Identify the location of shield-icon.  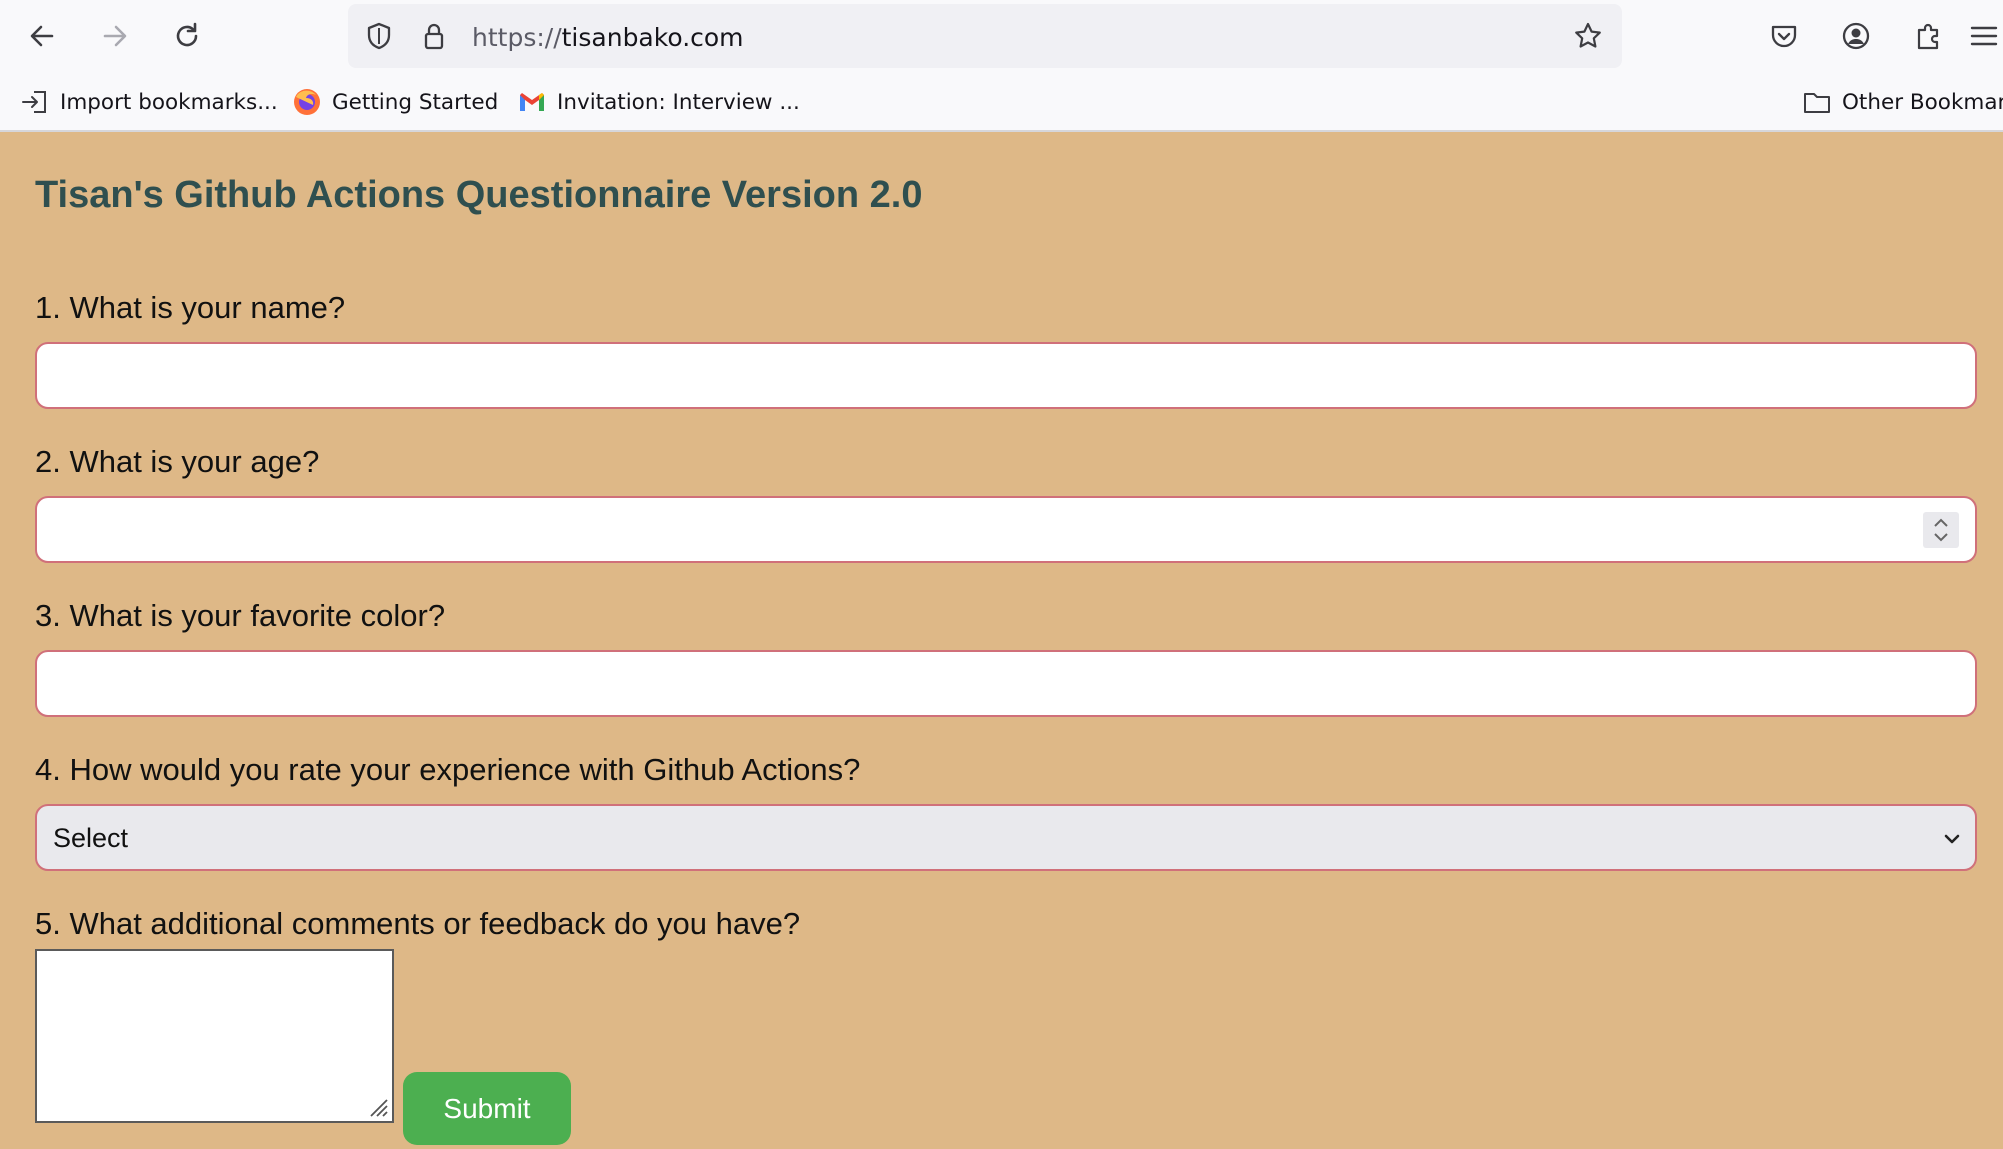
(379, 36).